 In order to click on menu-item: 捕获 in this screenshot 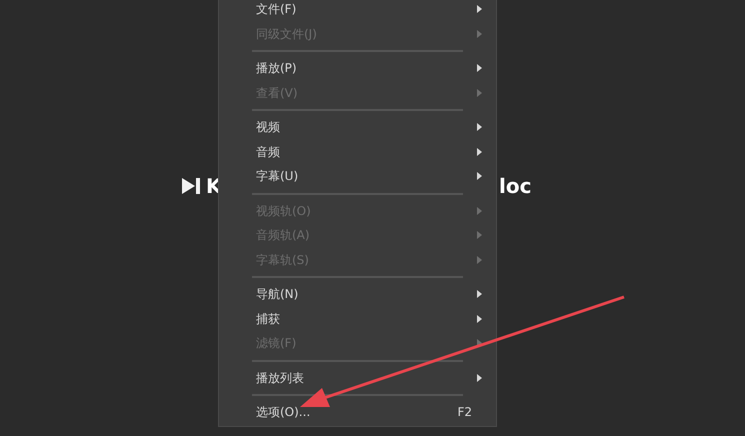, I will do `click(357, 318)`.